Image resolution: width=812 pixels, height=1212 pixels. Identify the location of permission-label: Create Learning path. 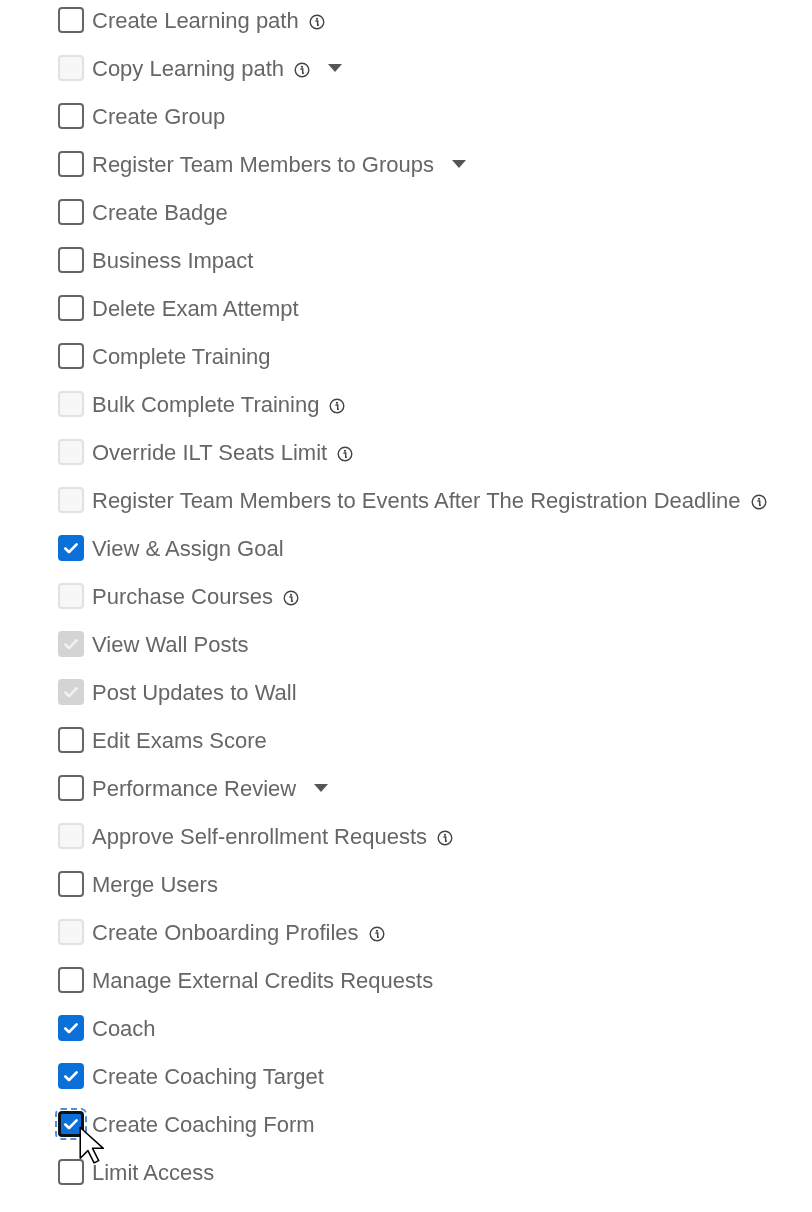
(195, 20).